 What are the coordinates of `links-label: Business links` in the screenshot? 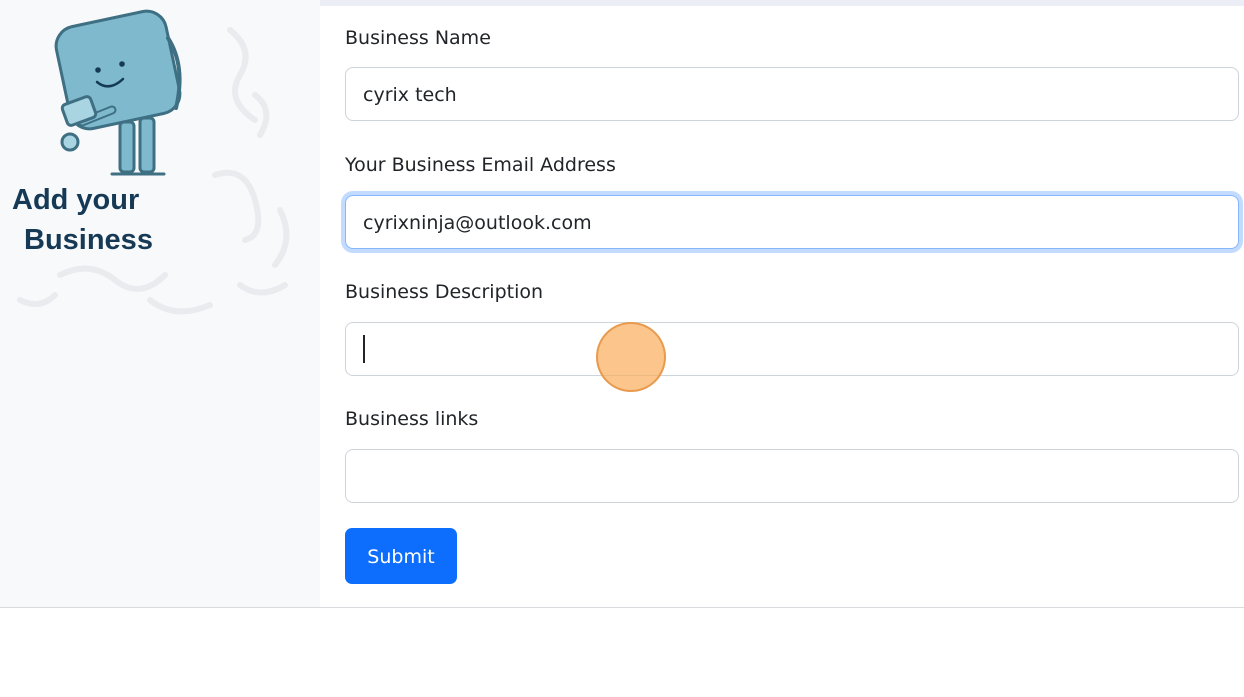 It's located at (412, 419).